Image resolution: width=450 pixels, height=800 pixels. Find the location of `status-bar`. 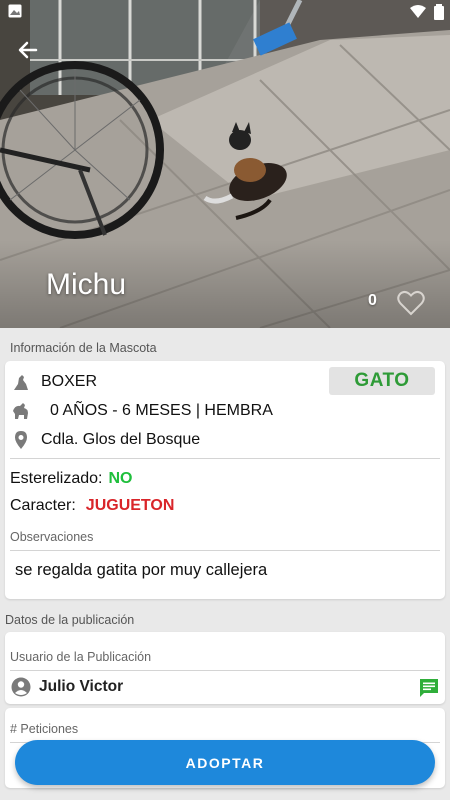

status-bar is located at coordinates (225, 12).